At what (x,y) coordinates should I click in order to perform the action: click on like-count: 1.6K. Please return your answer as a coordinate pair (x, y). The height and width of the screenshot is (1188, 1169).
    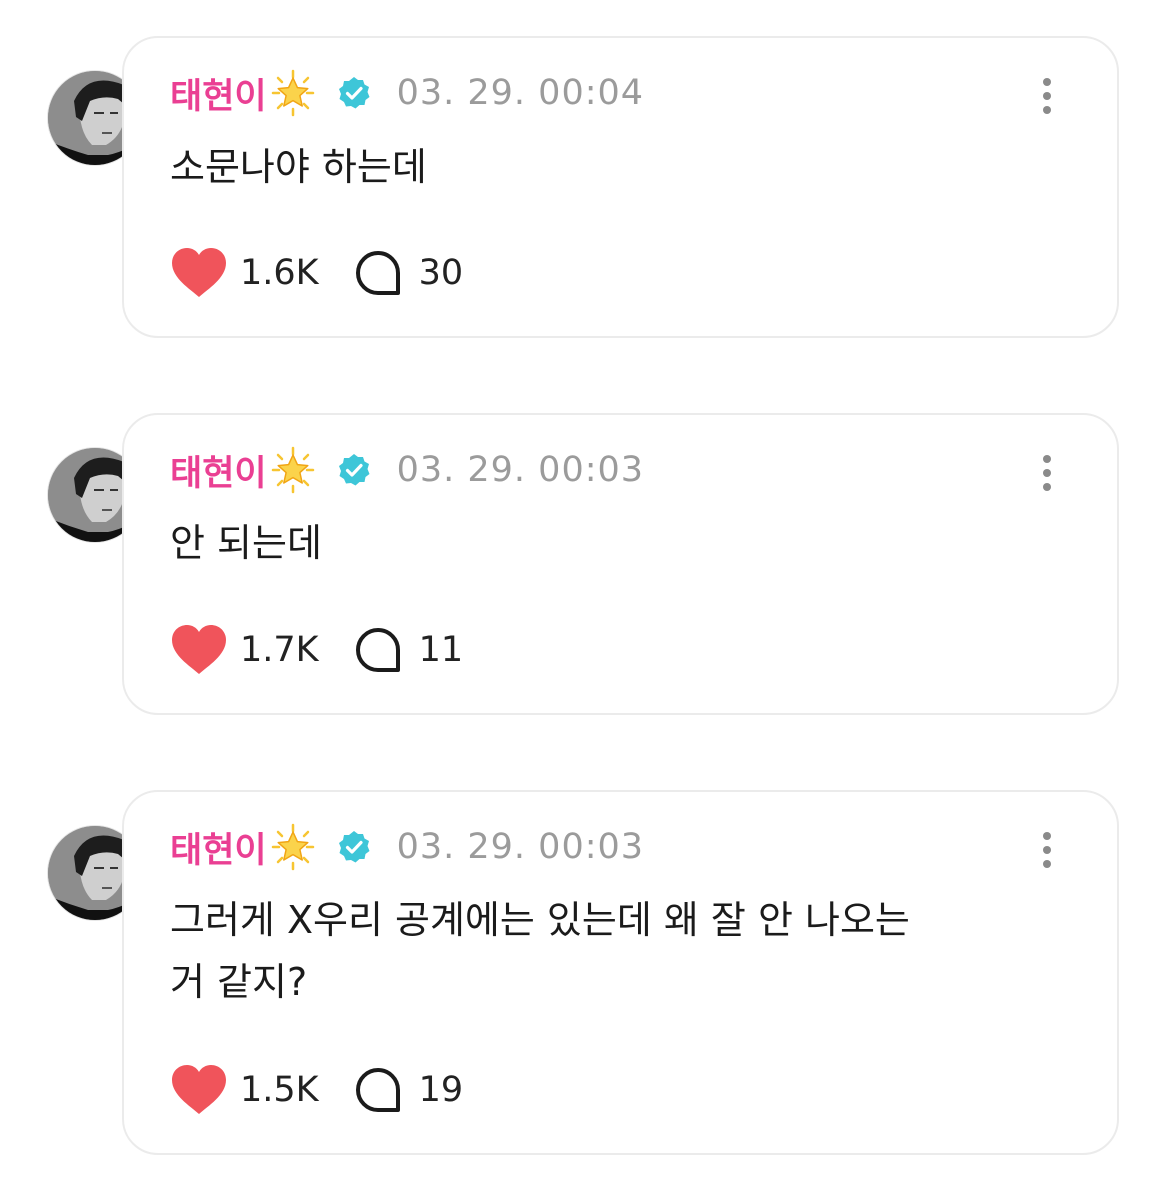
    Looking at the image, I should click on (279, 273).